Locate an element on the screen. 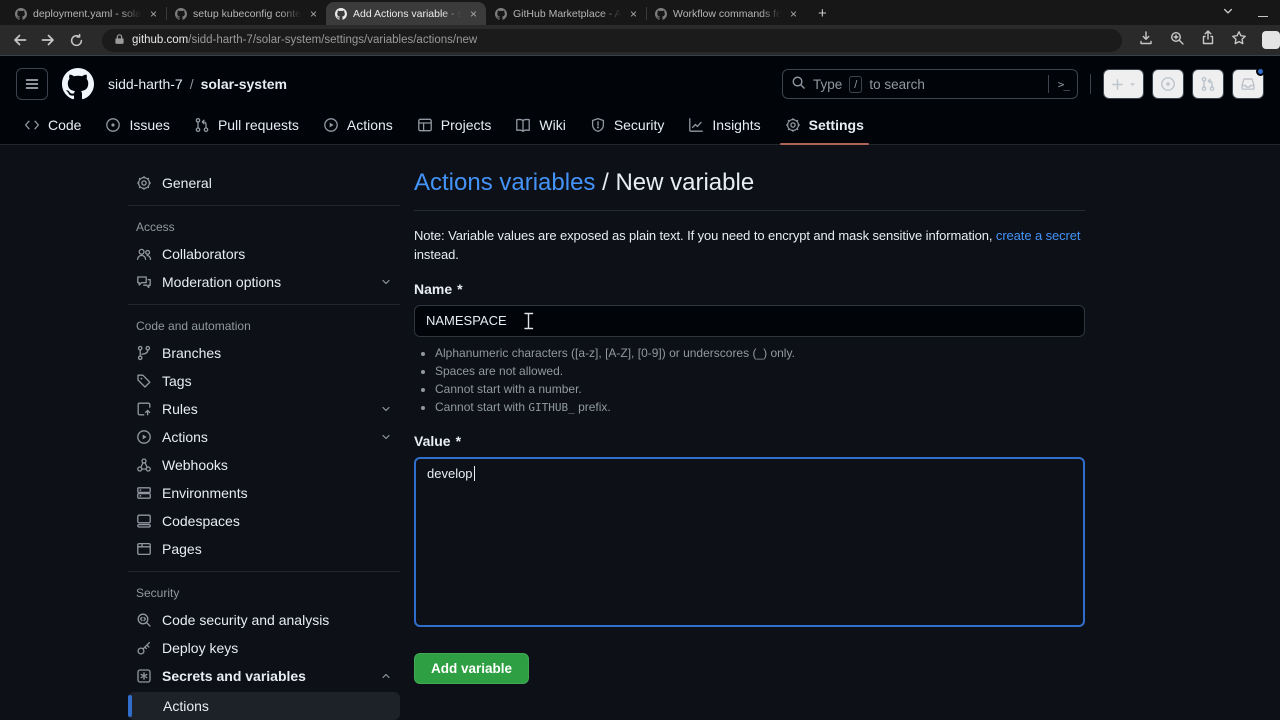  play-icon is located at coordinates (331, 125).